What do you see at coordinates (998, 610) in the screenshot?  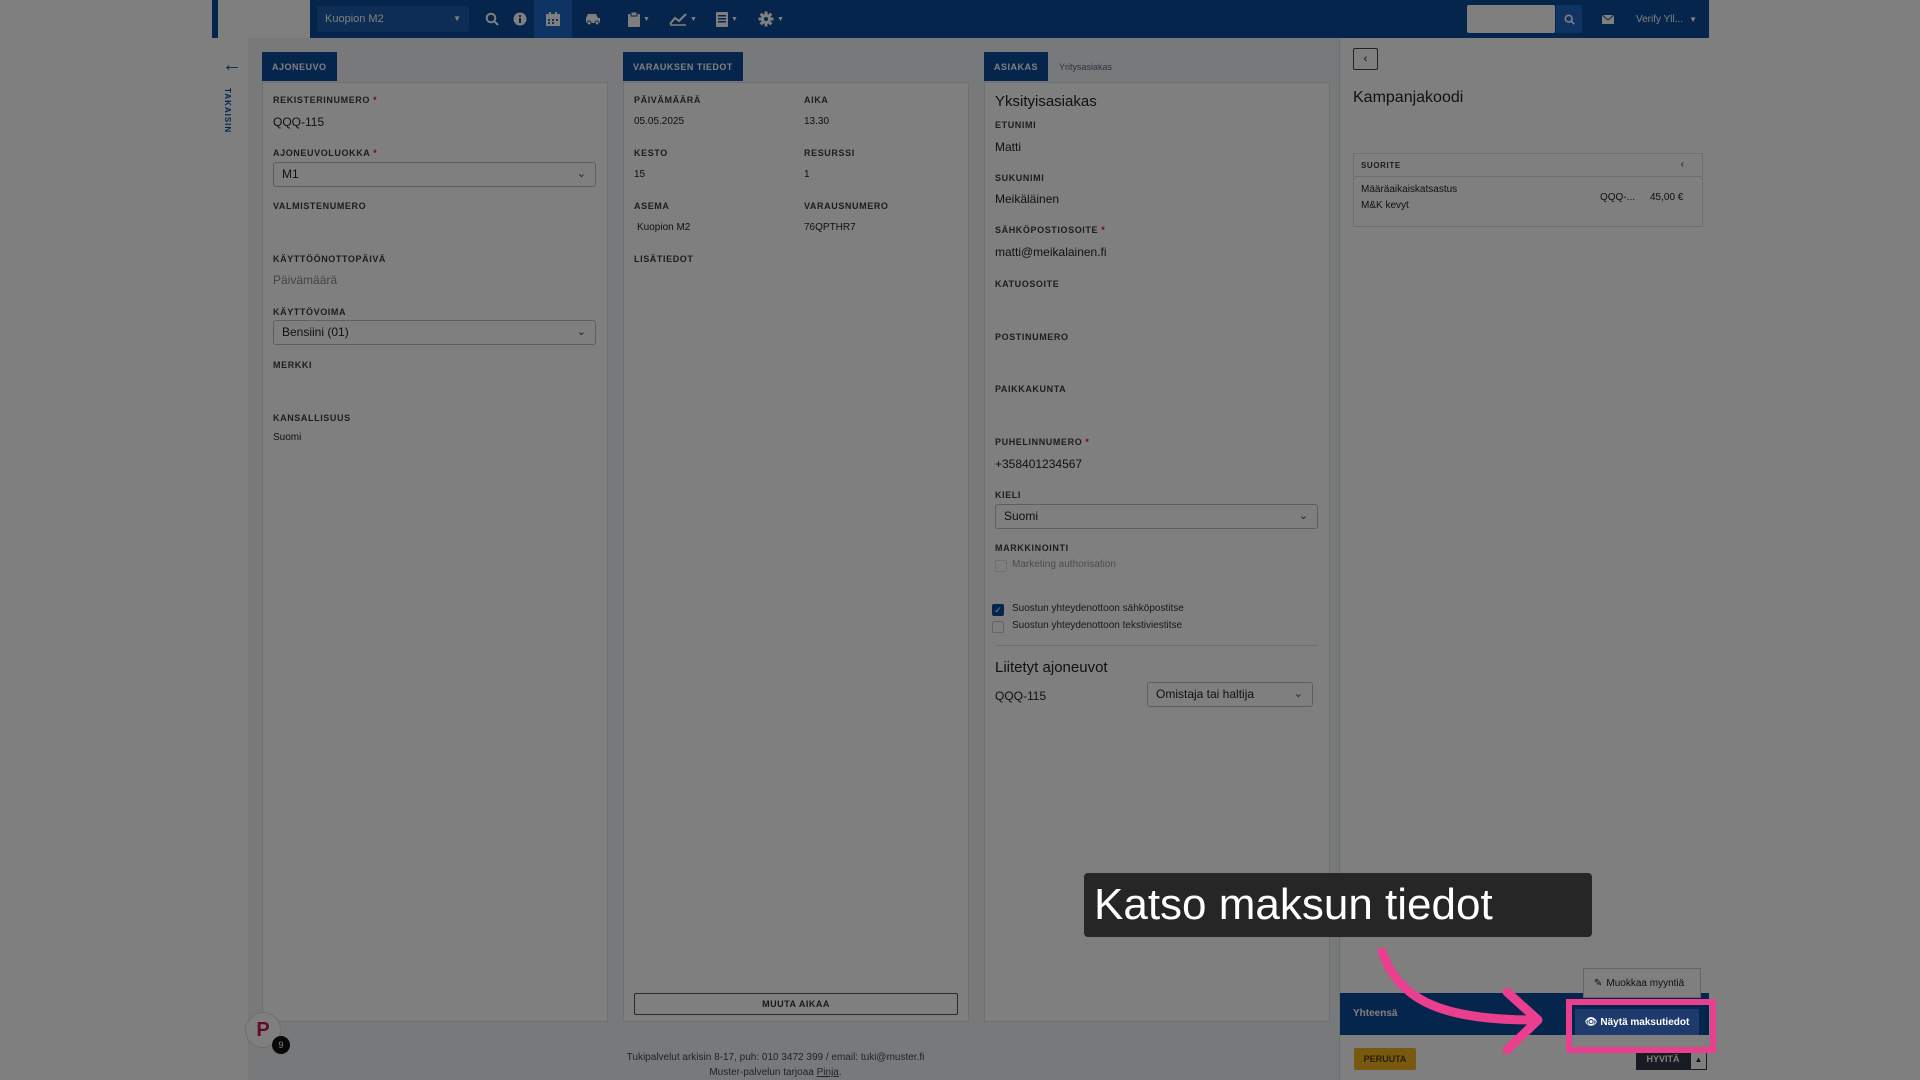 I see `consent-email-checkbox: ✓` at bounding box center [998, 610].